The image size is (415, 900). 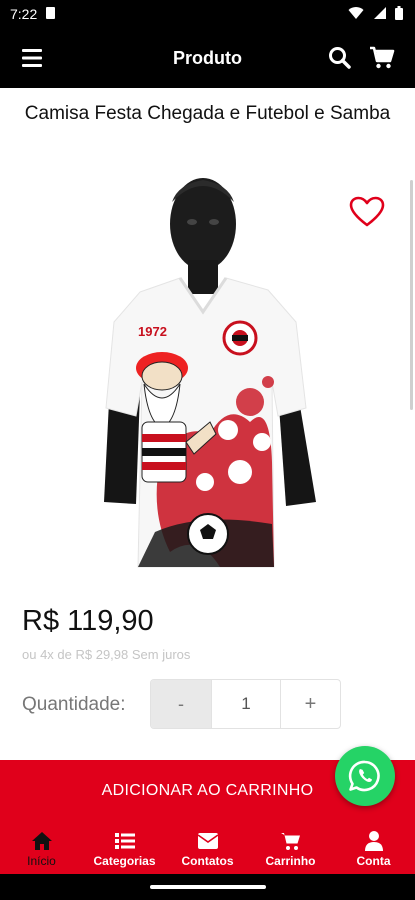 What do you see at coordinates (208, 841) in the screenshot?
I see `envelope-icon` at bounding box center [208, 841].